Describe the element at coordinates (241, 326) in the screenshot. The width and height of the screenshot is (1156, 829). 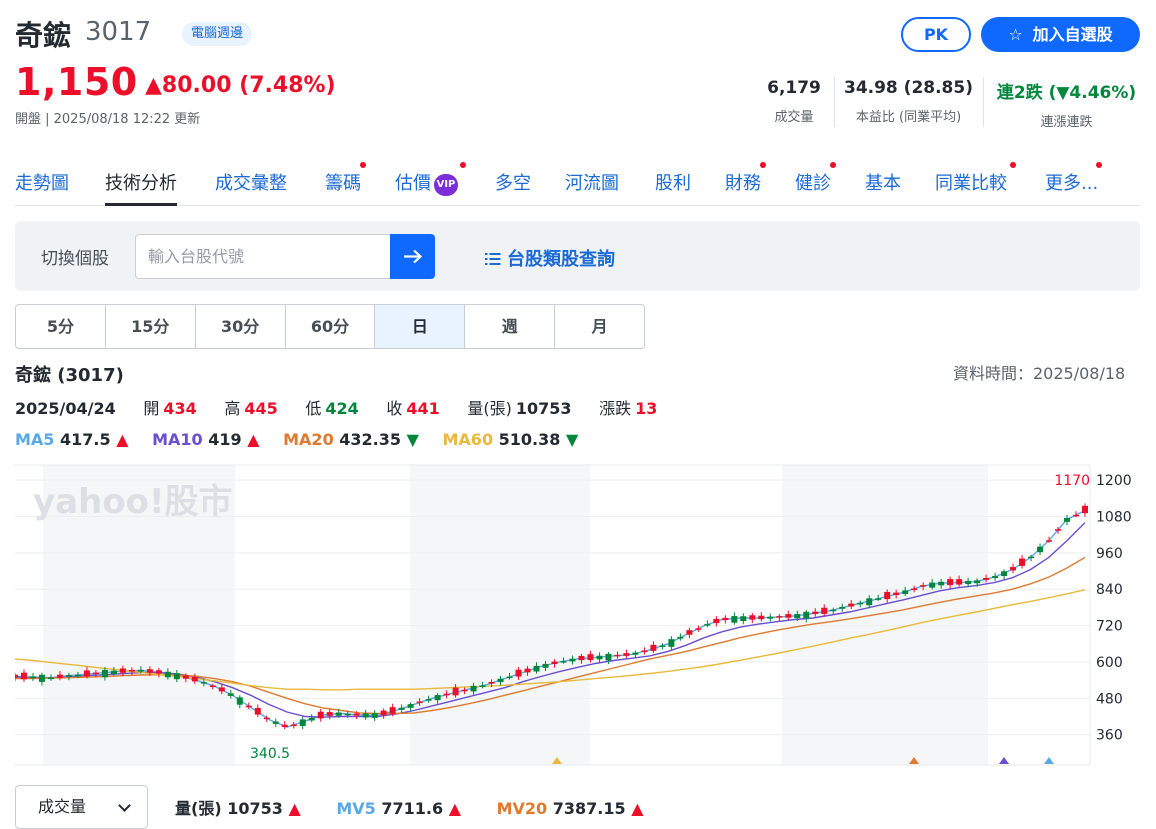
I see `period-30min: 30分` at that location.